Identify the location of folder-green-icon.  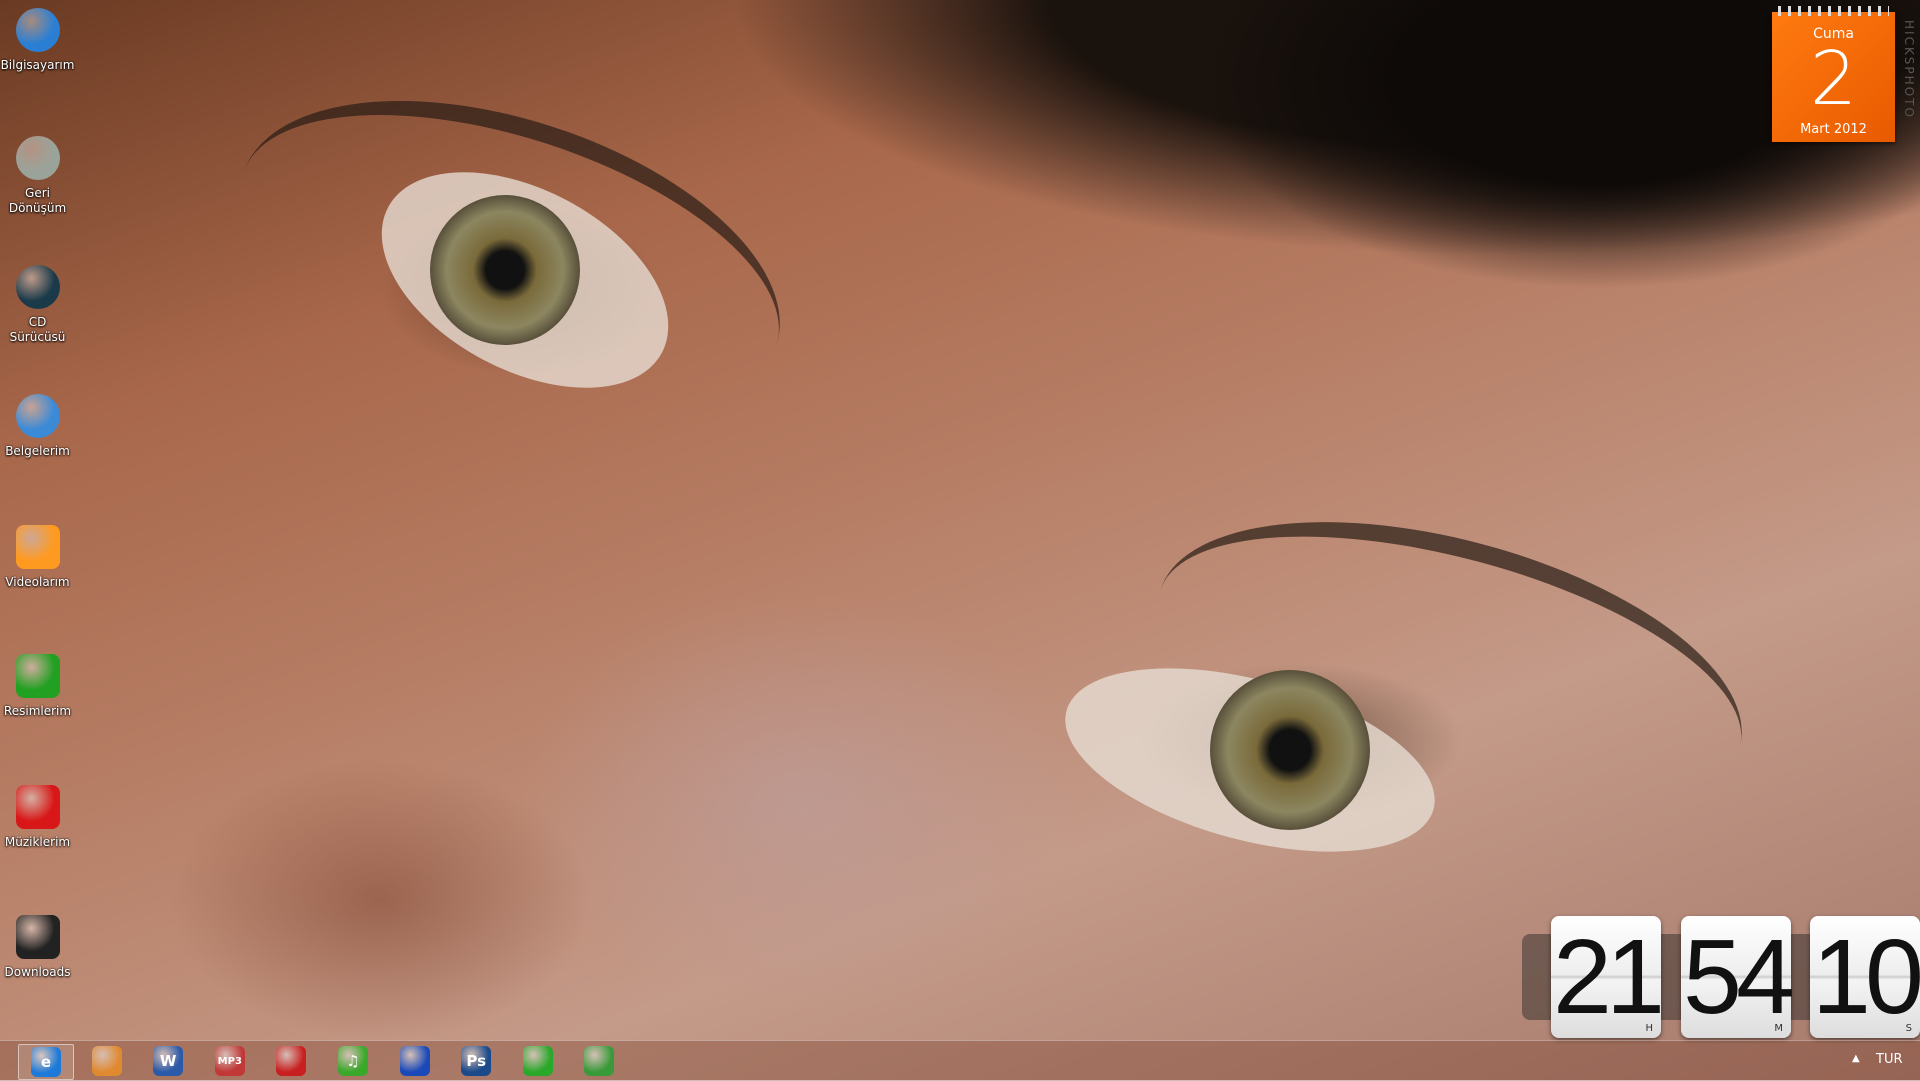
(37, 676).